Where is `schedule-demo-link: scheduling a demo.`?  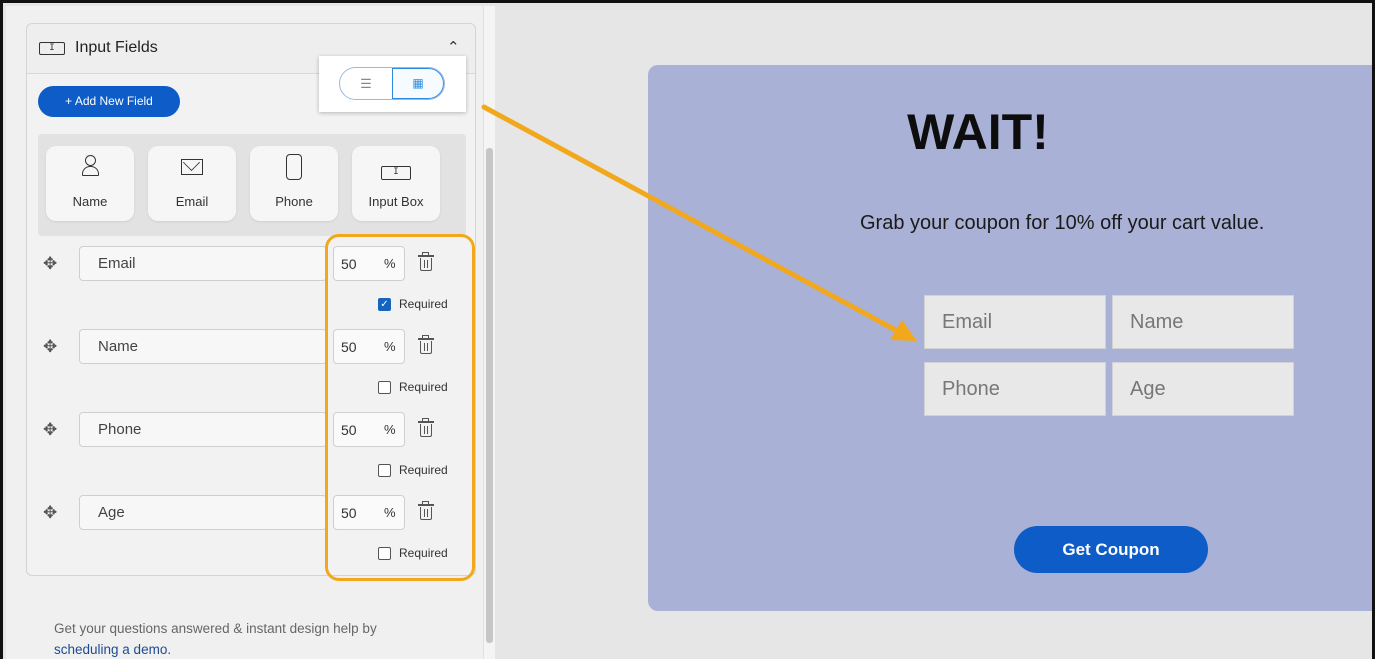 schedule-demo-link: scheduling a demo. is located at coordinates (112, 649).